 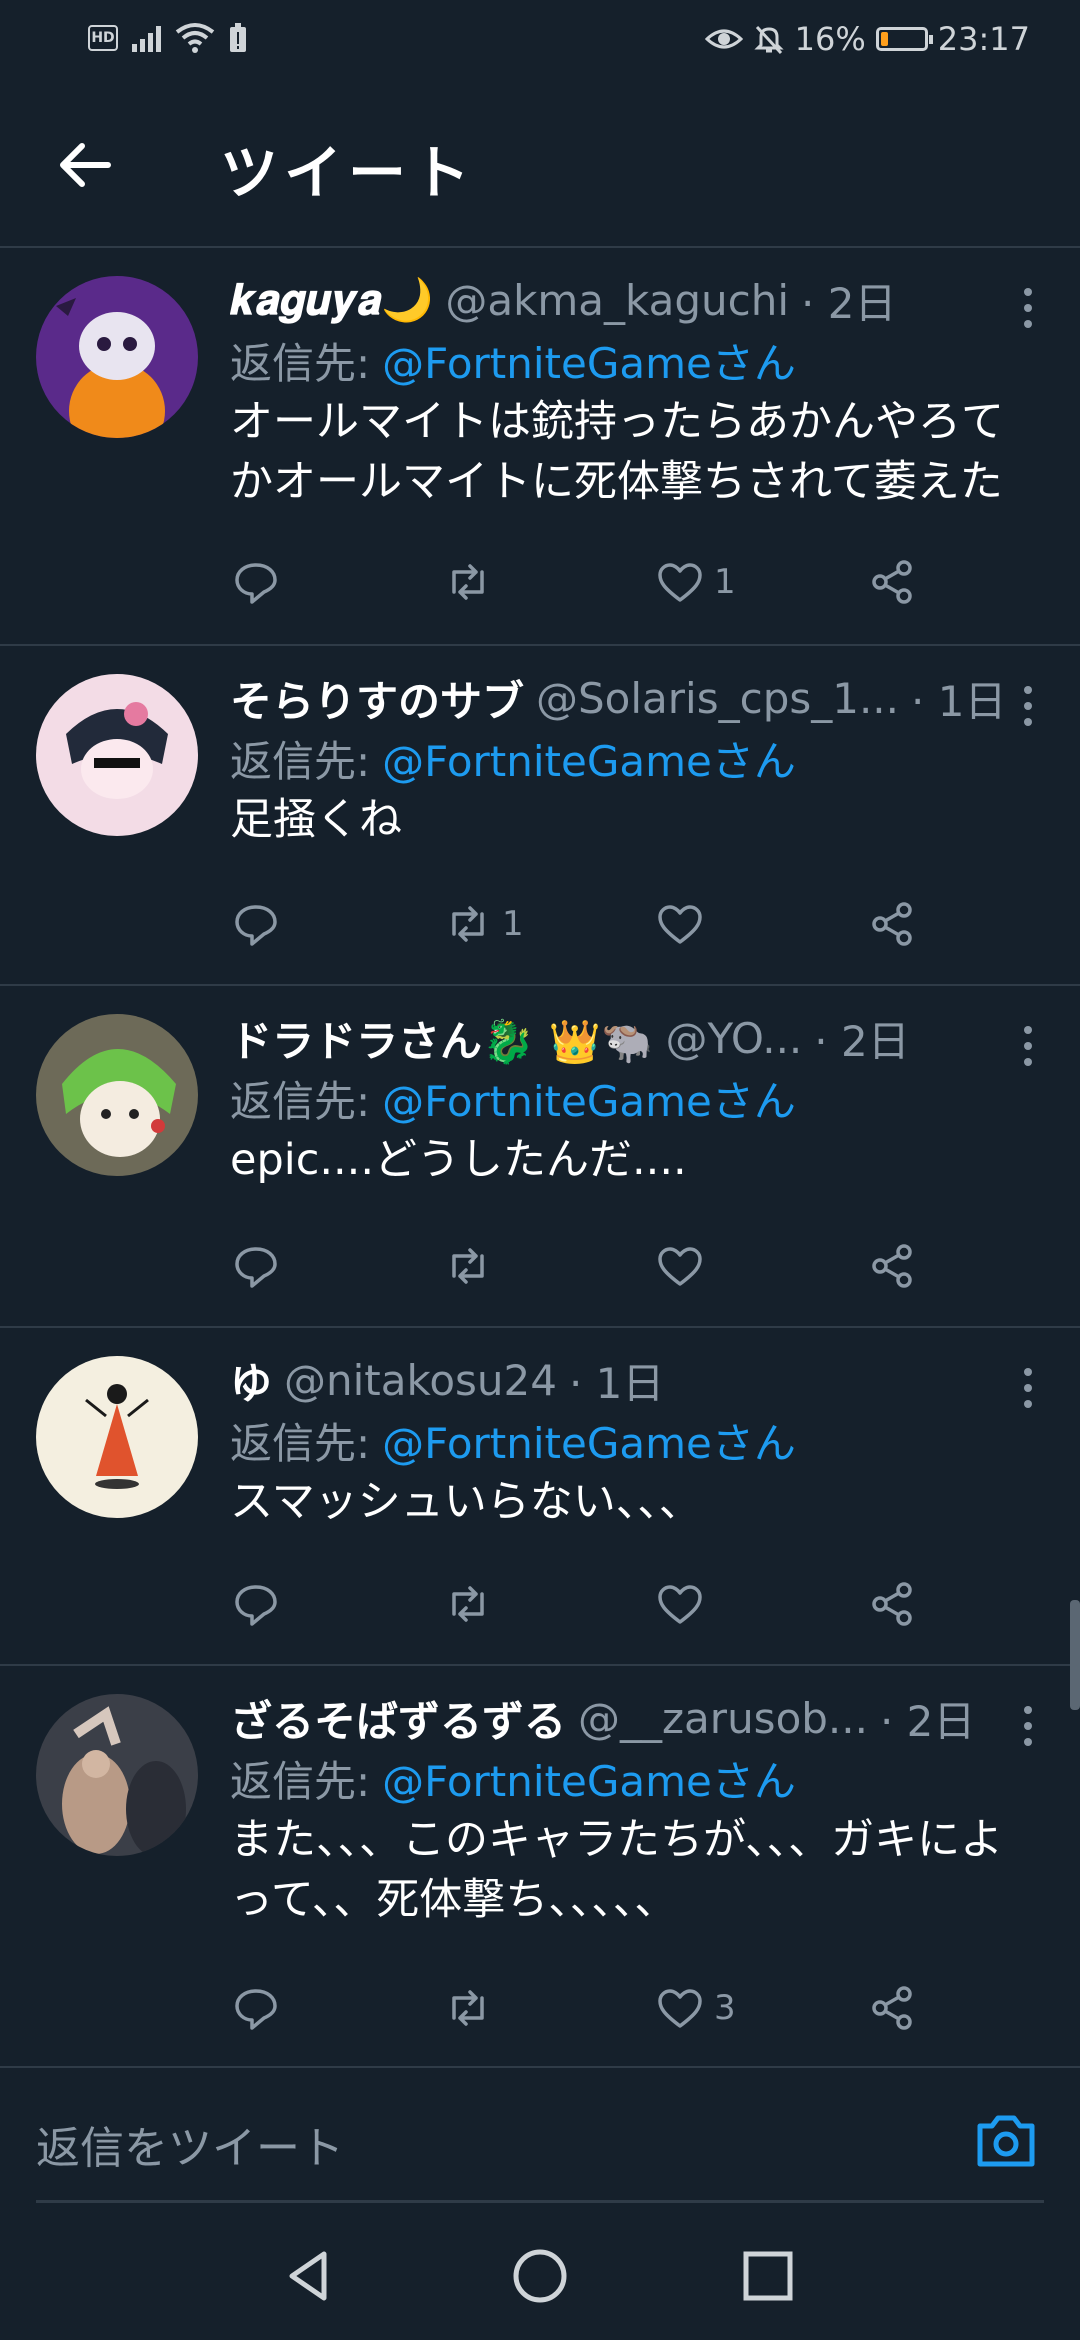 I want to click on tweet-actions: 1, so click(x=580, y=924).